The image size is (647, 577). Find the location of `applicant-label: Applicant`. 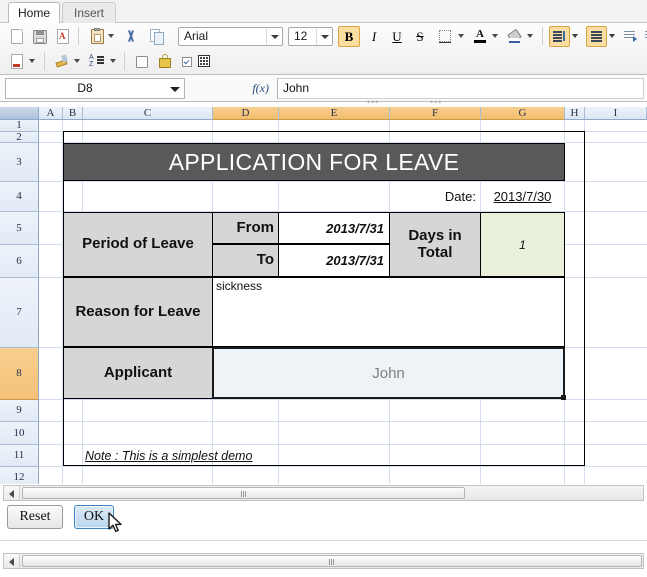

applicant-label: Applicant is located at coordinates (138, 373).